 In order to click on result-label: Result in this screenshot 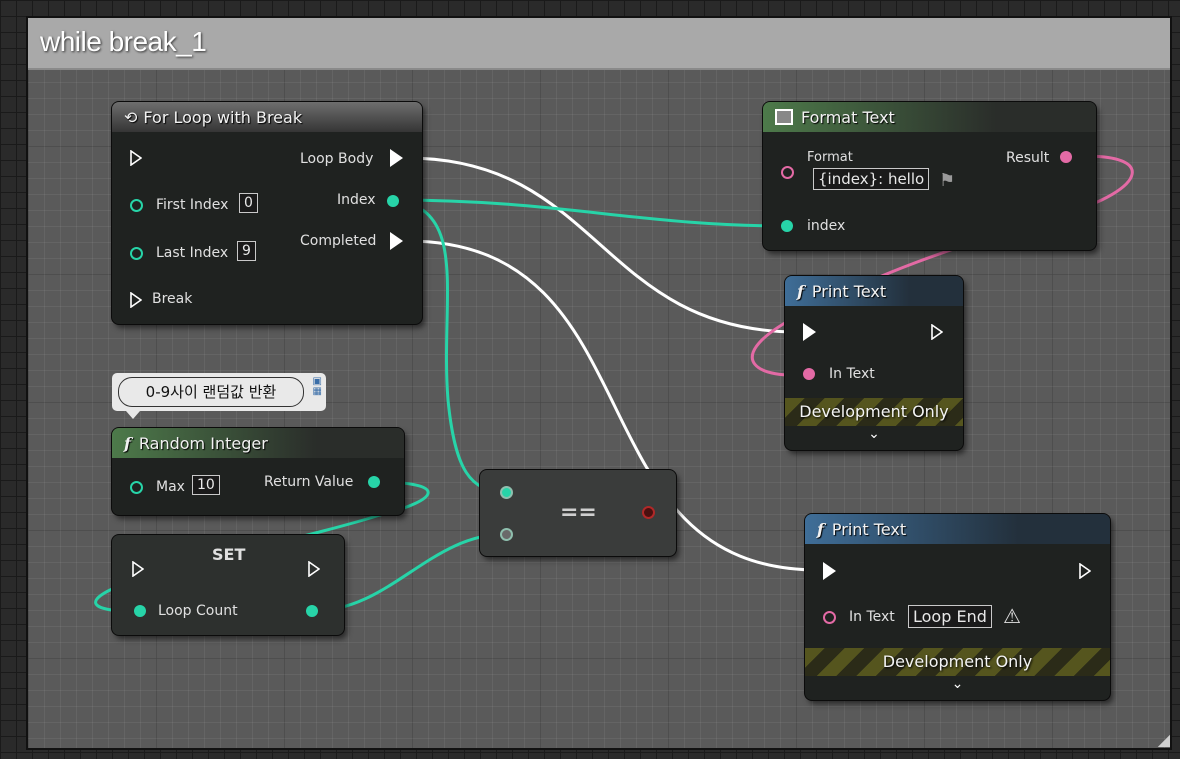, I will do `click(1028, 158)`.